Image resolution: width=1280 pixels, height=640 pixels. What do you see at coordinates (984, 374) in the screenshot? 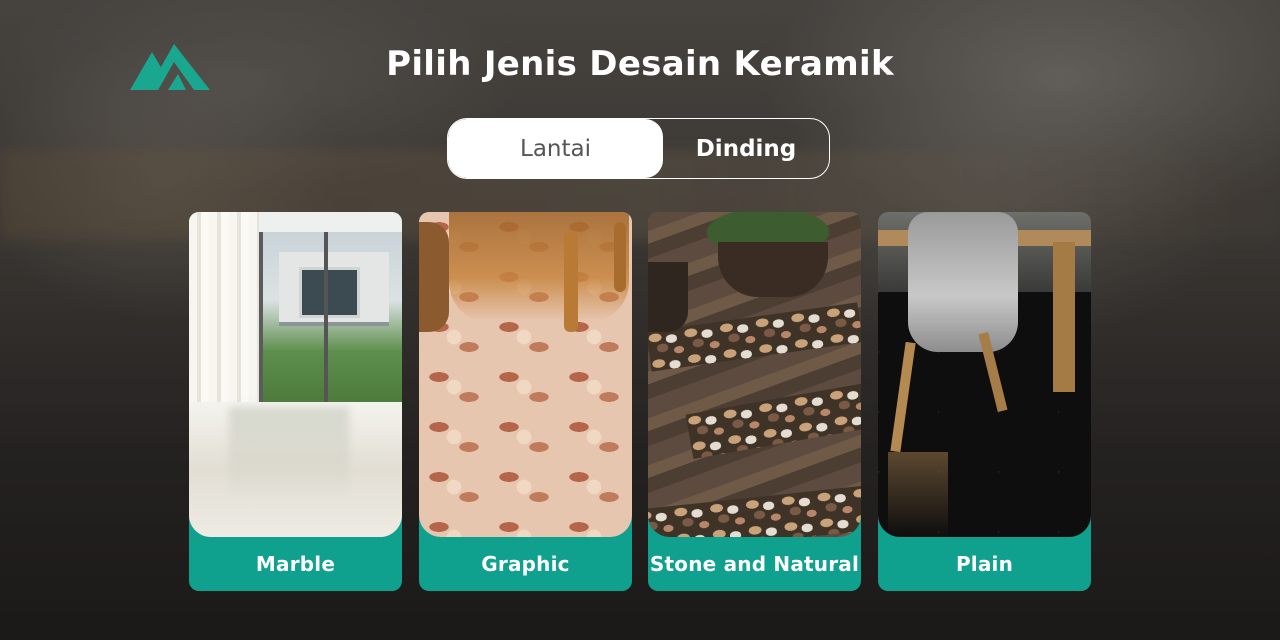
I see `plain-floor-photo` at bounding box center [984, 374].